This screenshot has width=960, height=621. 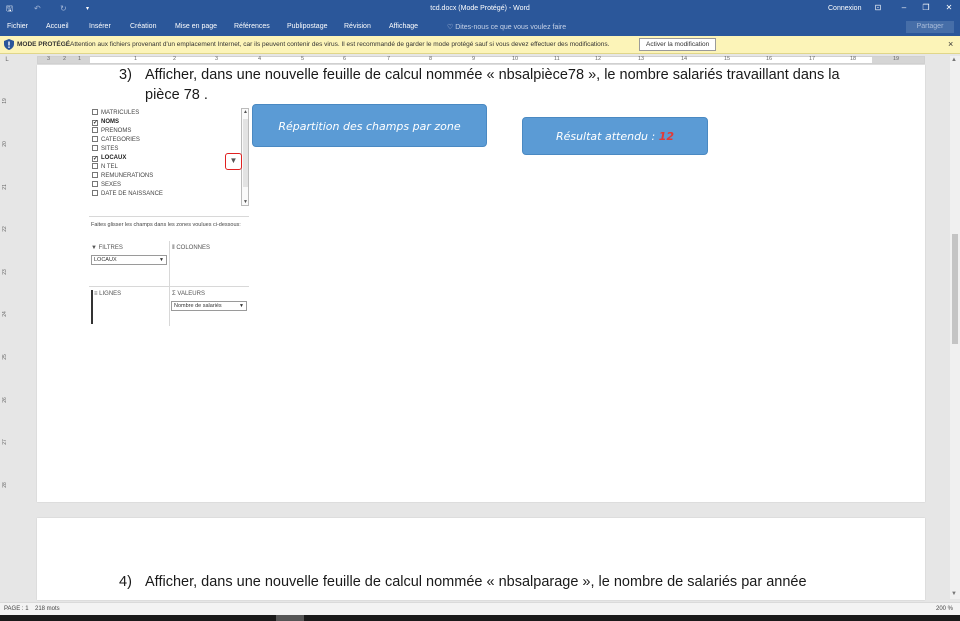 What do you see at coordinates (252, 26) in the screenshot?
I see `tab-references: Références` at bounding box center [252, 26].